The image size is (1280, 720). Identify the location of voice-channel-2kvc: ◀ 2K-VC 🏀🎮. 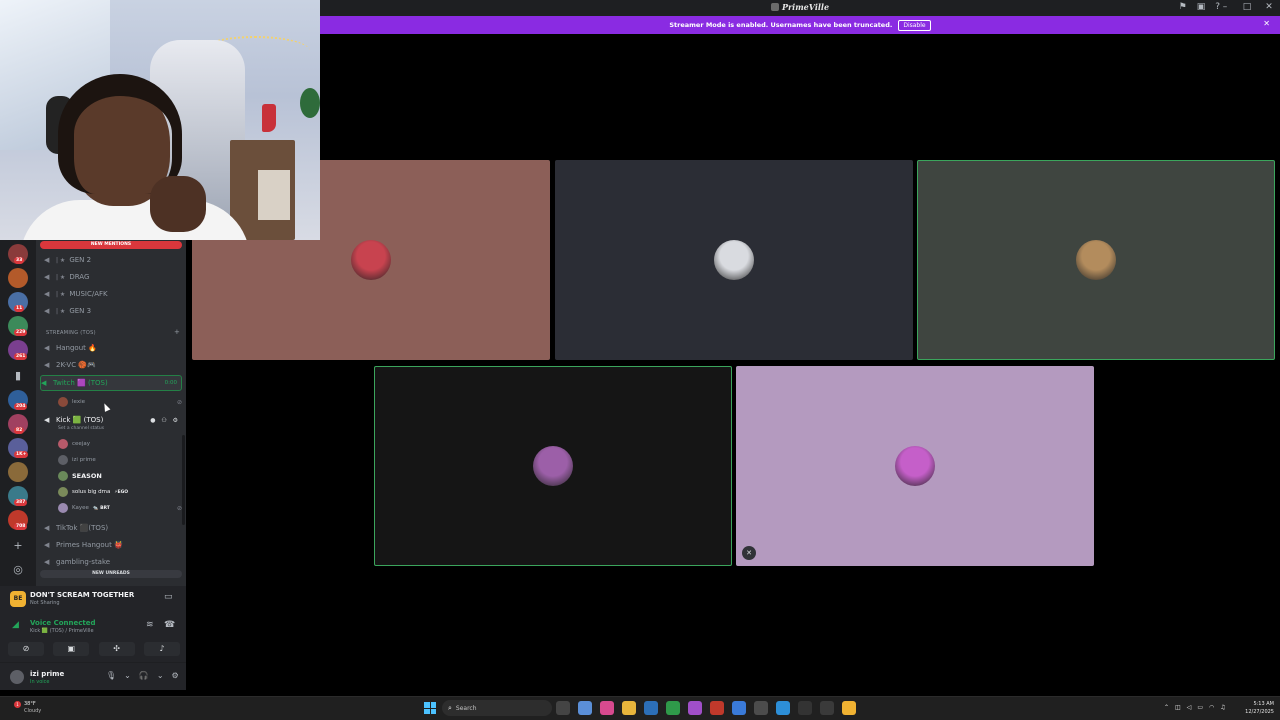
(114, 365).